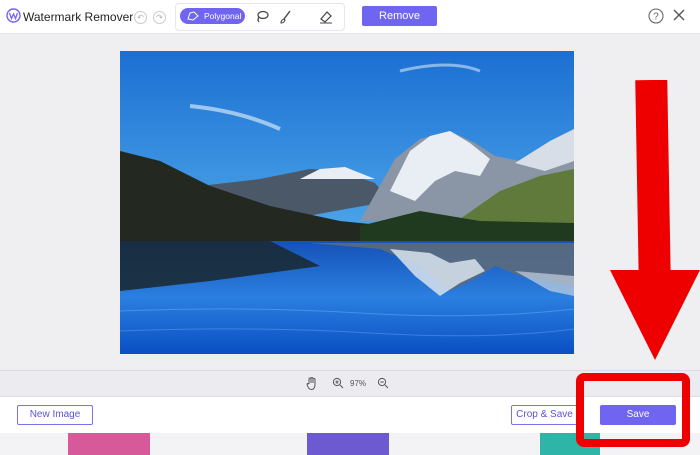  I want to click on app-logo-icon, so click(13, 15).